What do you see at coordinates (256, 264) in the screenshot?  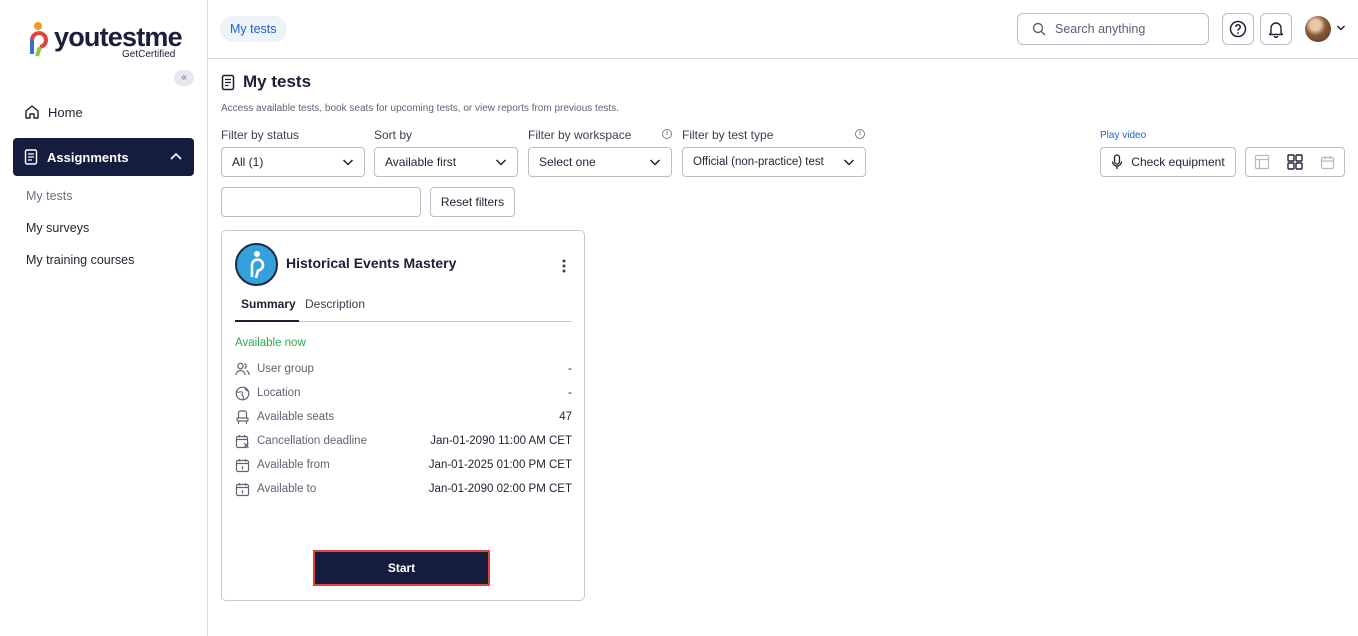 I see `test-logo-icon` at bounding box center [256, 264].